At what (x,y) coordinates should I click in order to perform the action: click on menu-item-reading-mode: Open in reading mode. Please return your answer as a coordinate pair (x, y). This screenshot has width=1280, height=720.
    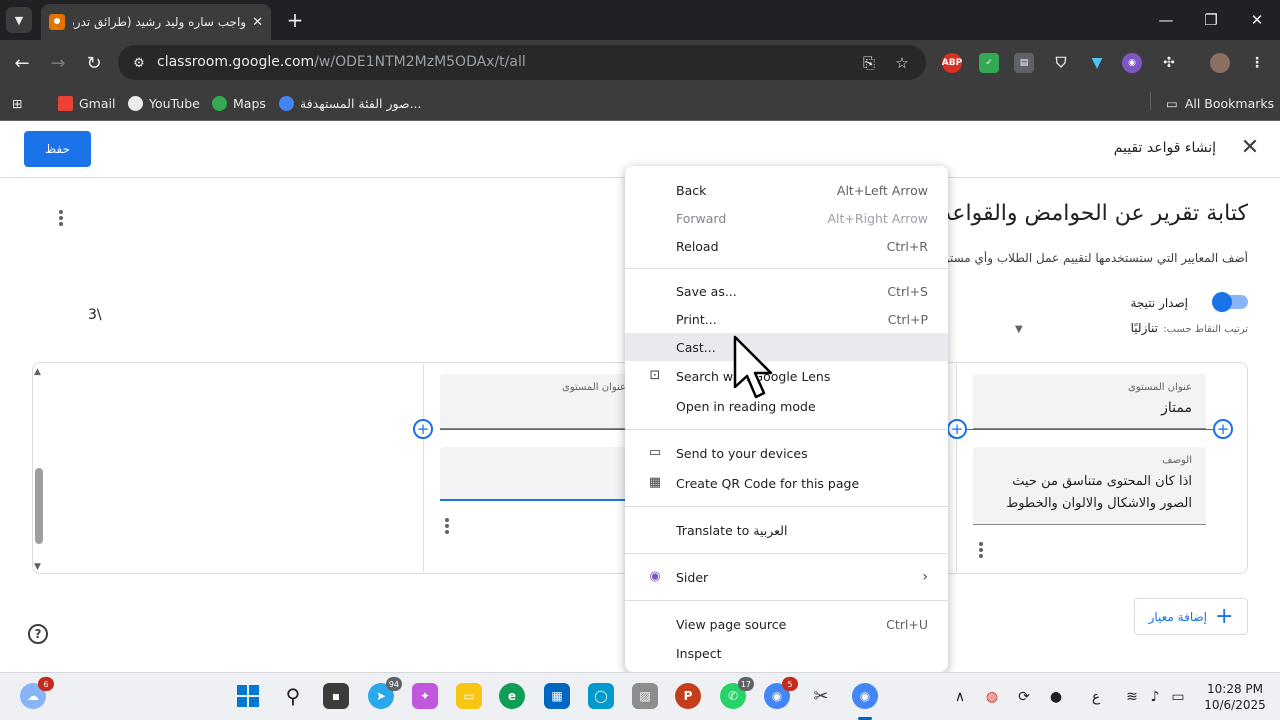
    Looking at the image, I should click on (786, 406).